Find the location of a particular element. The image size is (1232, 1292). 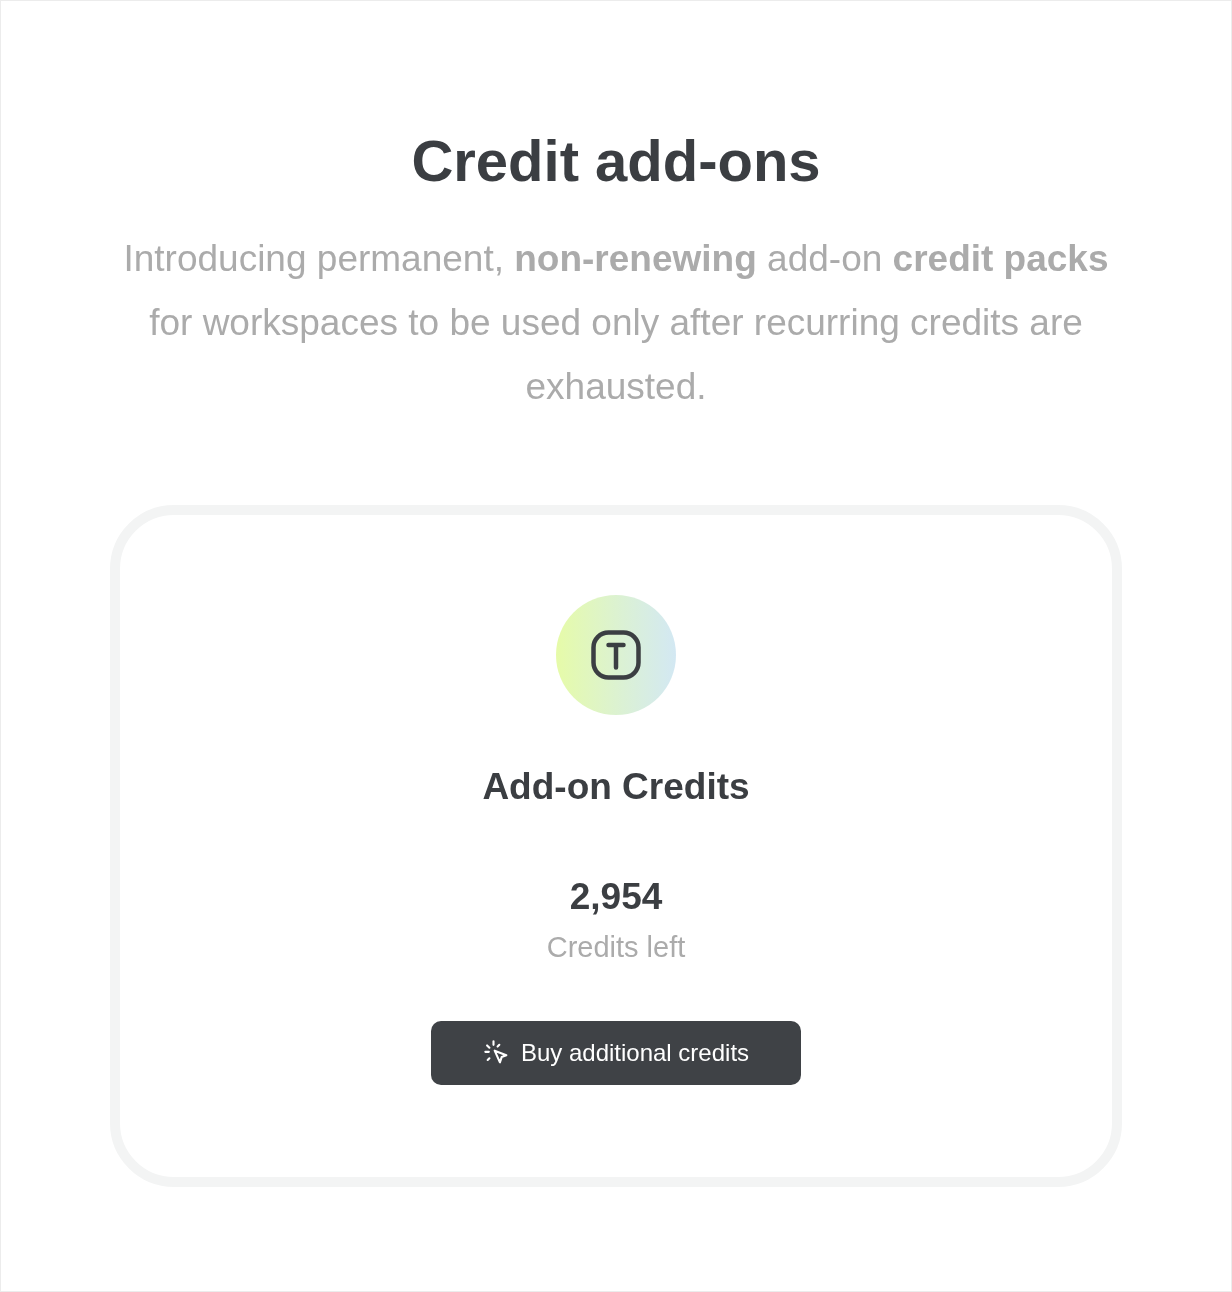

credits-count: 2,954 is located at coordinates (616, 897).